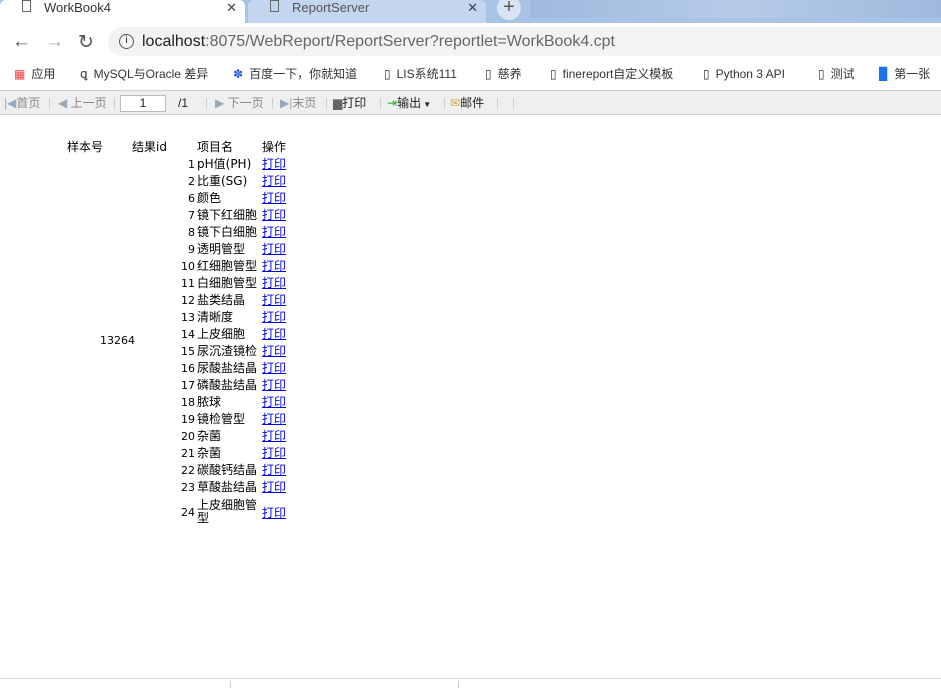 This screenshot has width=941, height=688. Describe the element at coordinates (215, 147) in the screenshot. I see `header-item-name: 项目名` at that location.